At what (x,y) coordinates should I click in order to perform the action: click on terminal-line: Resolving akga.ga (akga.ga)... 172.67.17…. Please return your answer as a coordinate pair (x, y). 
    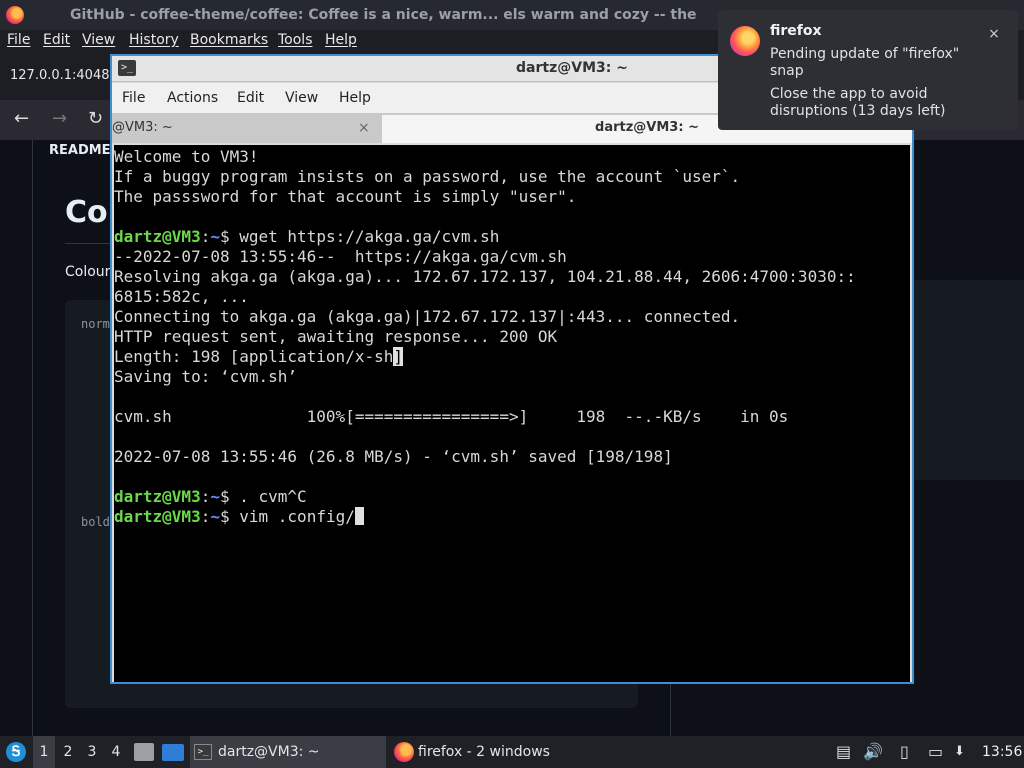
    Looking at the image, I should click on (485, 276).